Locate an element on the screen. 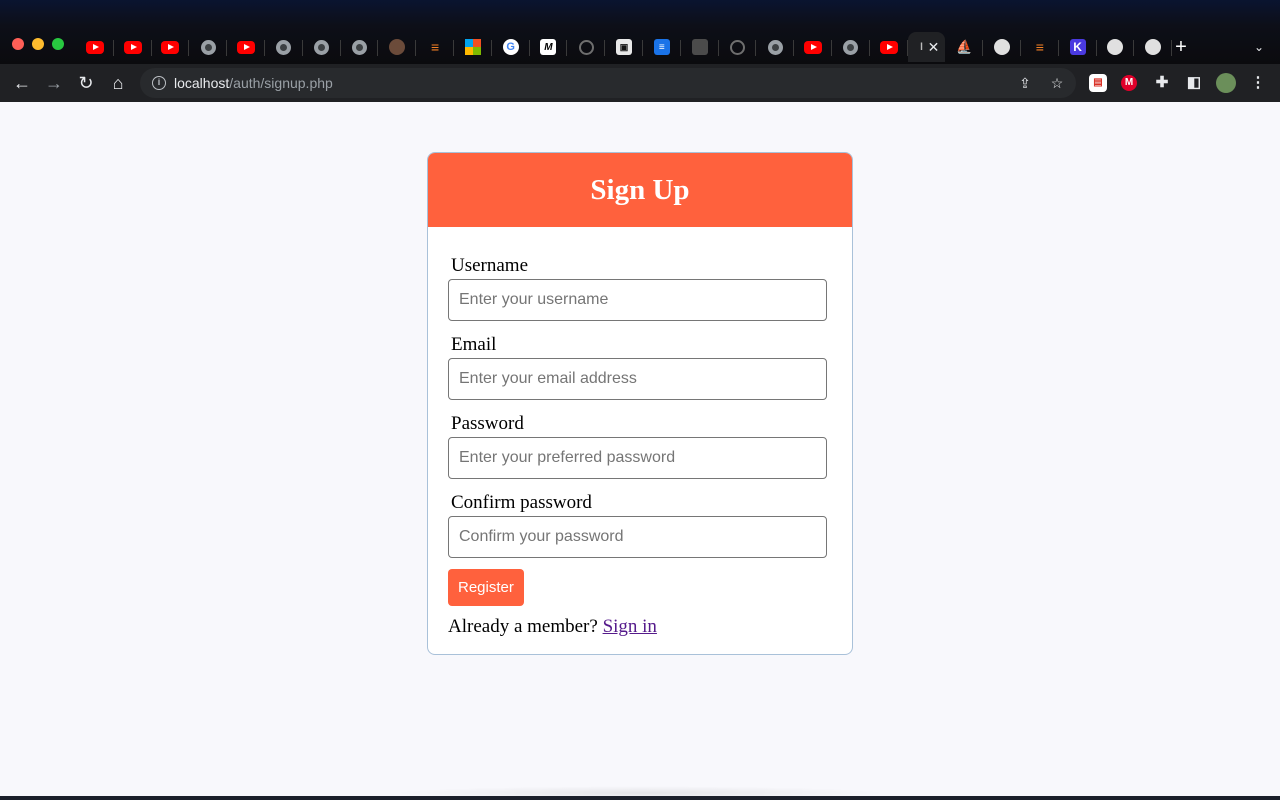  password-input is located at coordinates (637, 458).